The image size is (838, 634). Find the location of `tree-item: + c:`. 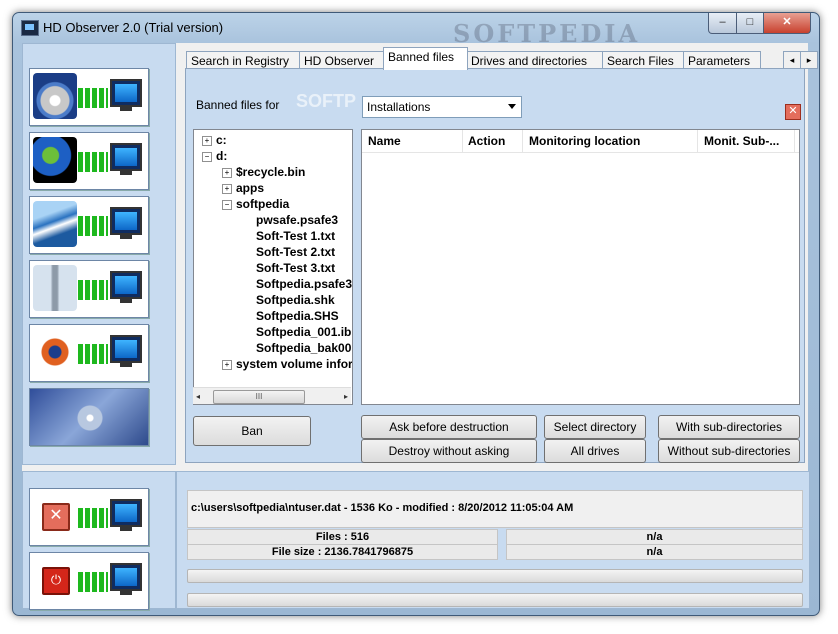

tree-item: + c: is located at coordinates (214, 140).